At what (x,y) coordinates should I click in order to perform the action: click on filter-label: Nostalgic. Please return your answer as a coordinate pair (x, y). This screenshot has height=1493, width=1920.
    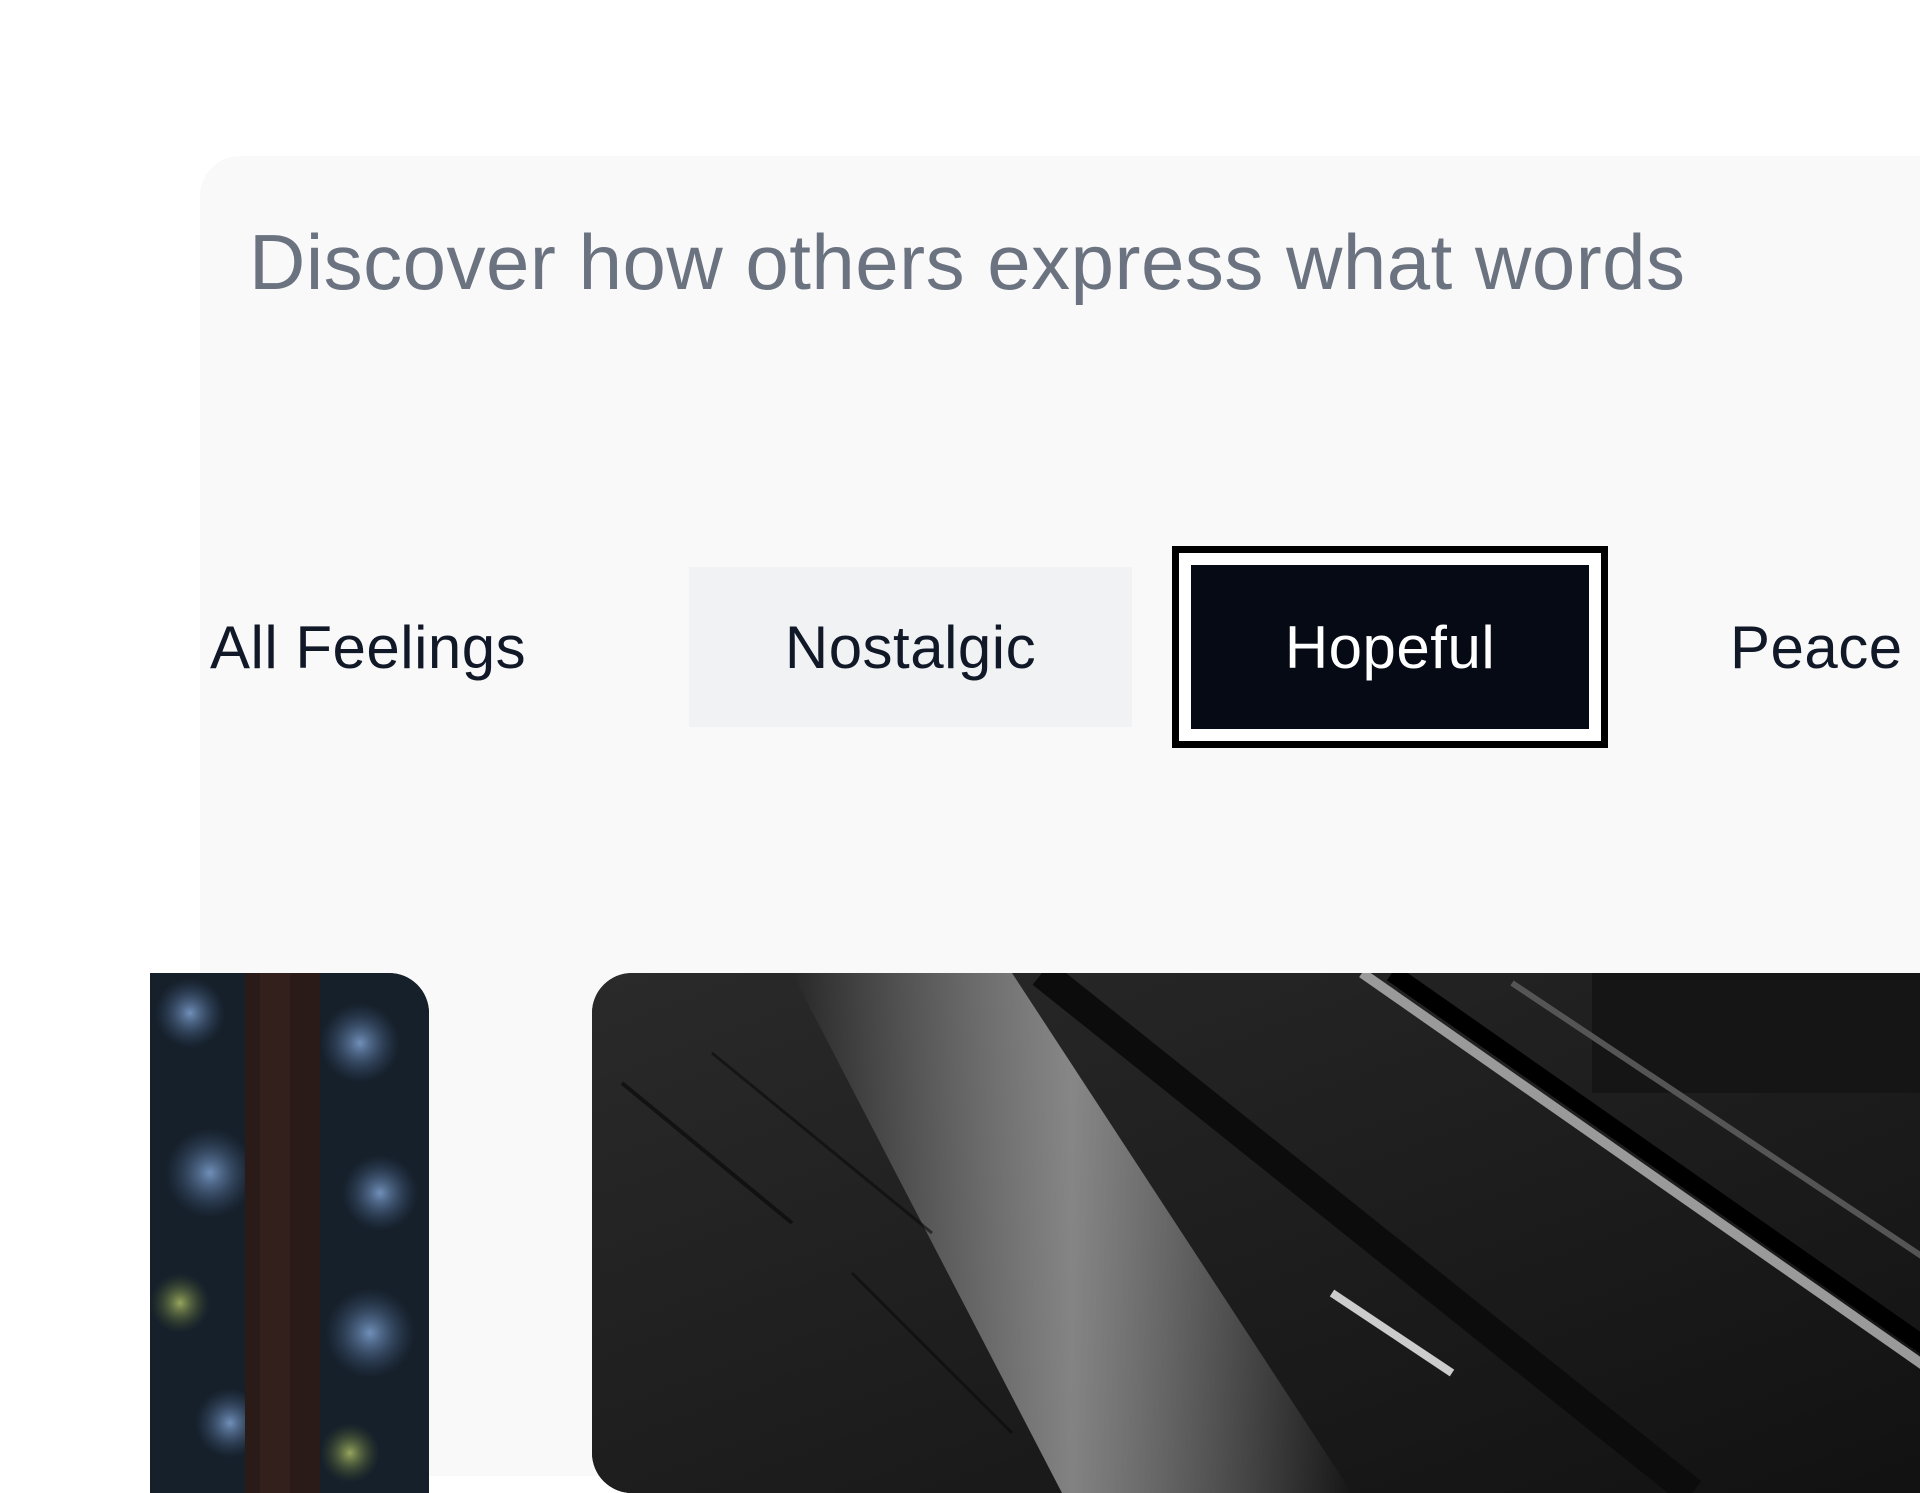
    Looking at the image, I should click on (910, 647).